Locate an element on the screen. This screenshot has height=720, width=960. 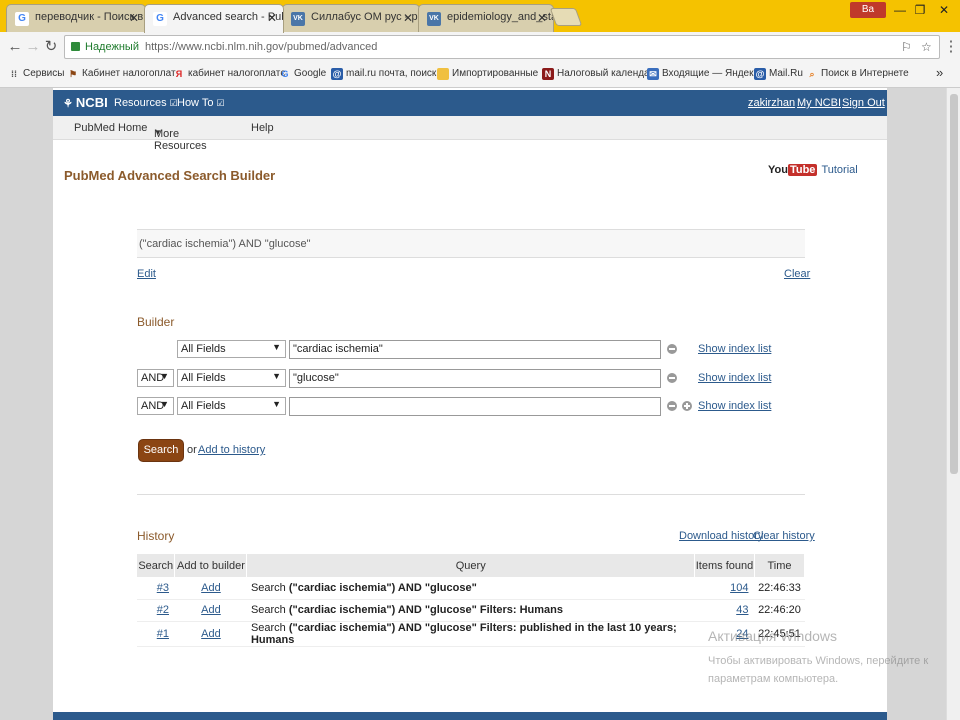
youtube-logo-tube: Tube is located at coordinates (802, 170).